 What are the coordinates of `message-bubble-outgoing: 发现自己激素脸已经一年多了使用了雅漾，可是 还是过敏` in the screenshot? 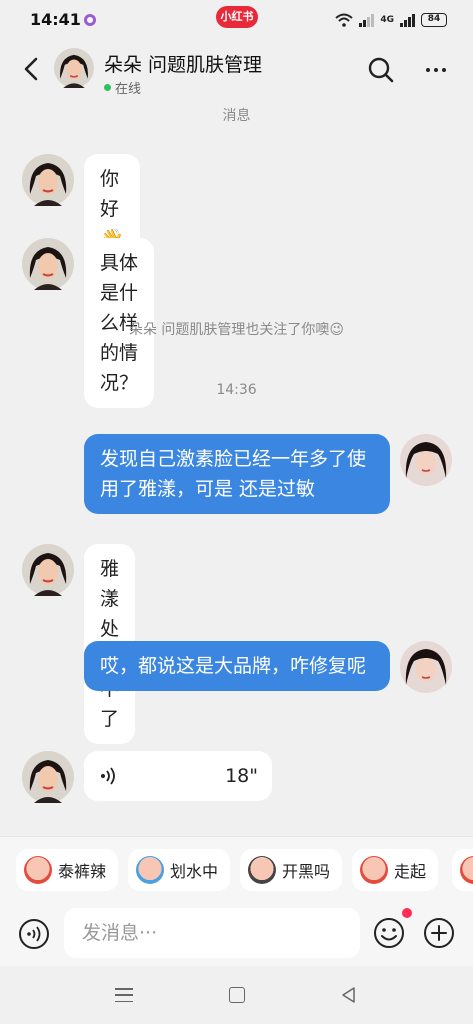 It's located at (237, 474).